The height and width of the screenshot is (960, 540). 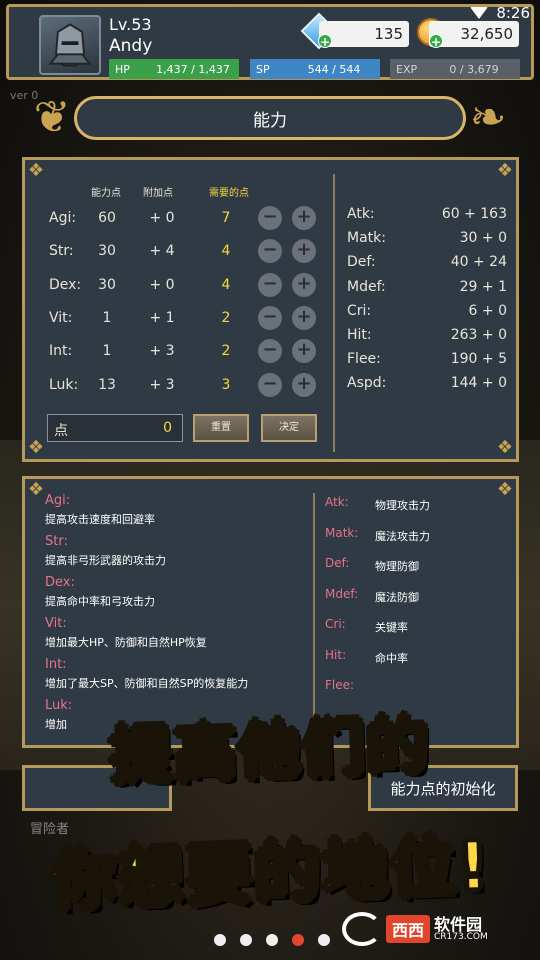 I want to click on stat-need: 7, so click(x=226, y=218).